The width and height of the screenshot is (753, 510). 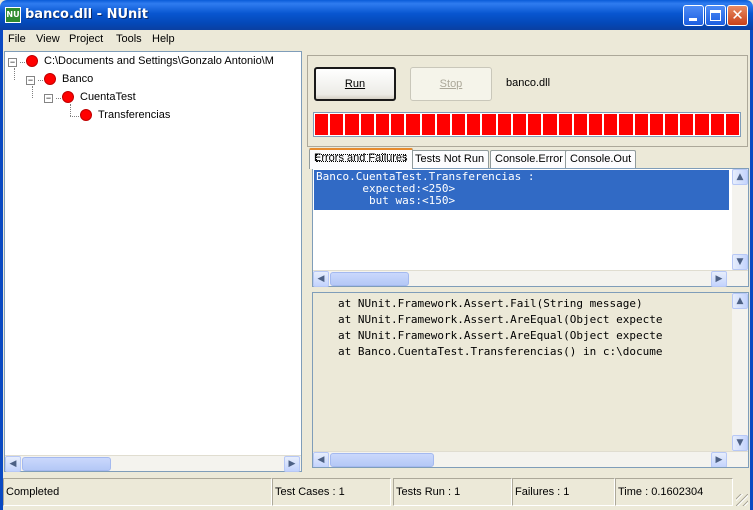 I want to click on errors-horizontal-scrollbar: ◀ ▶, so click(x=530, y=278).